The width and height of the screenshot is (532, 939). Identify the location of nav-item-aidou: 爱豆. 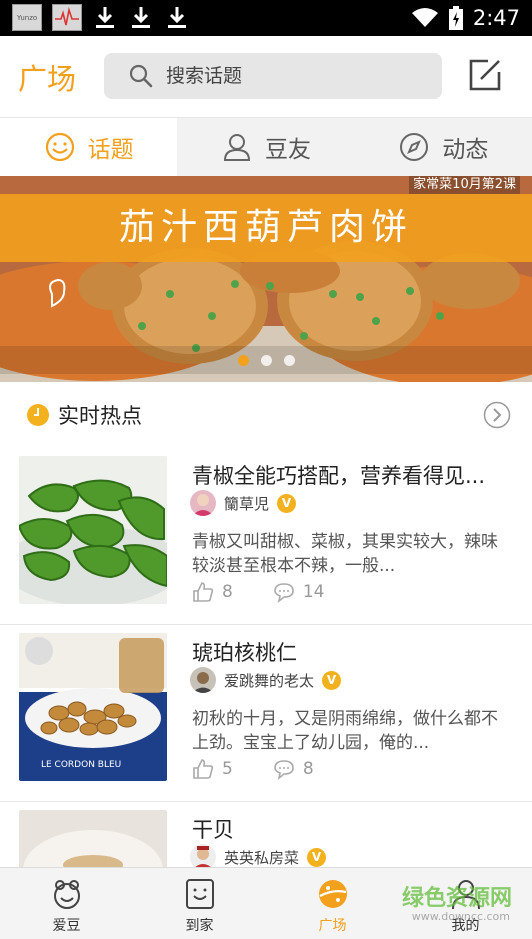
(66, 903).